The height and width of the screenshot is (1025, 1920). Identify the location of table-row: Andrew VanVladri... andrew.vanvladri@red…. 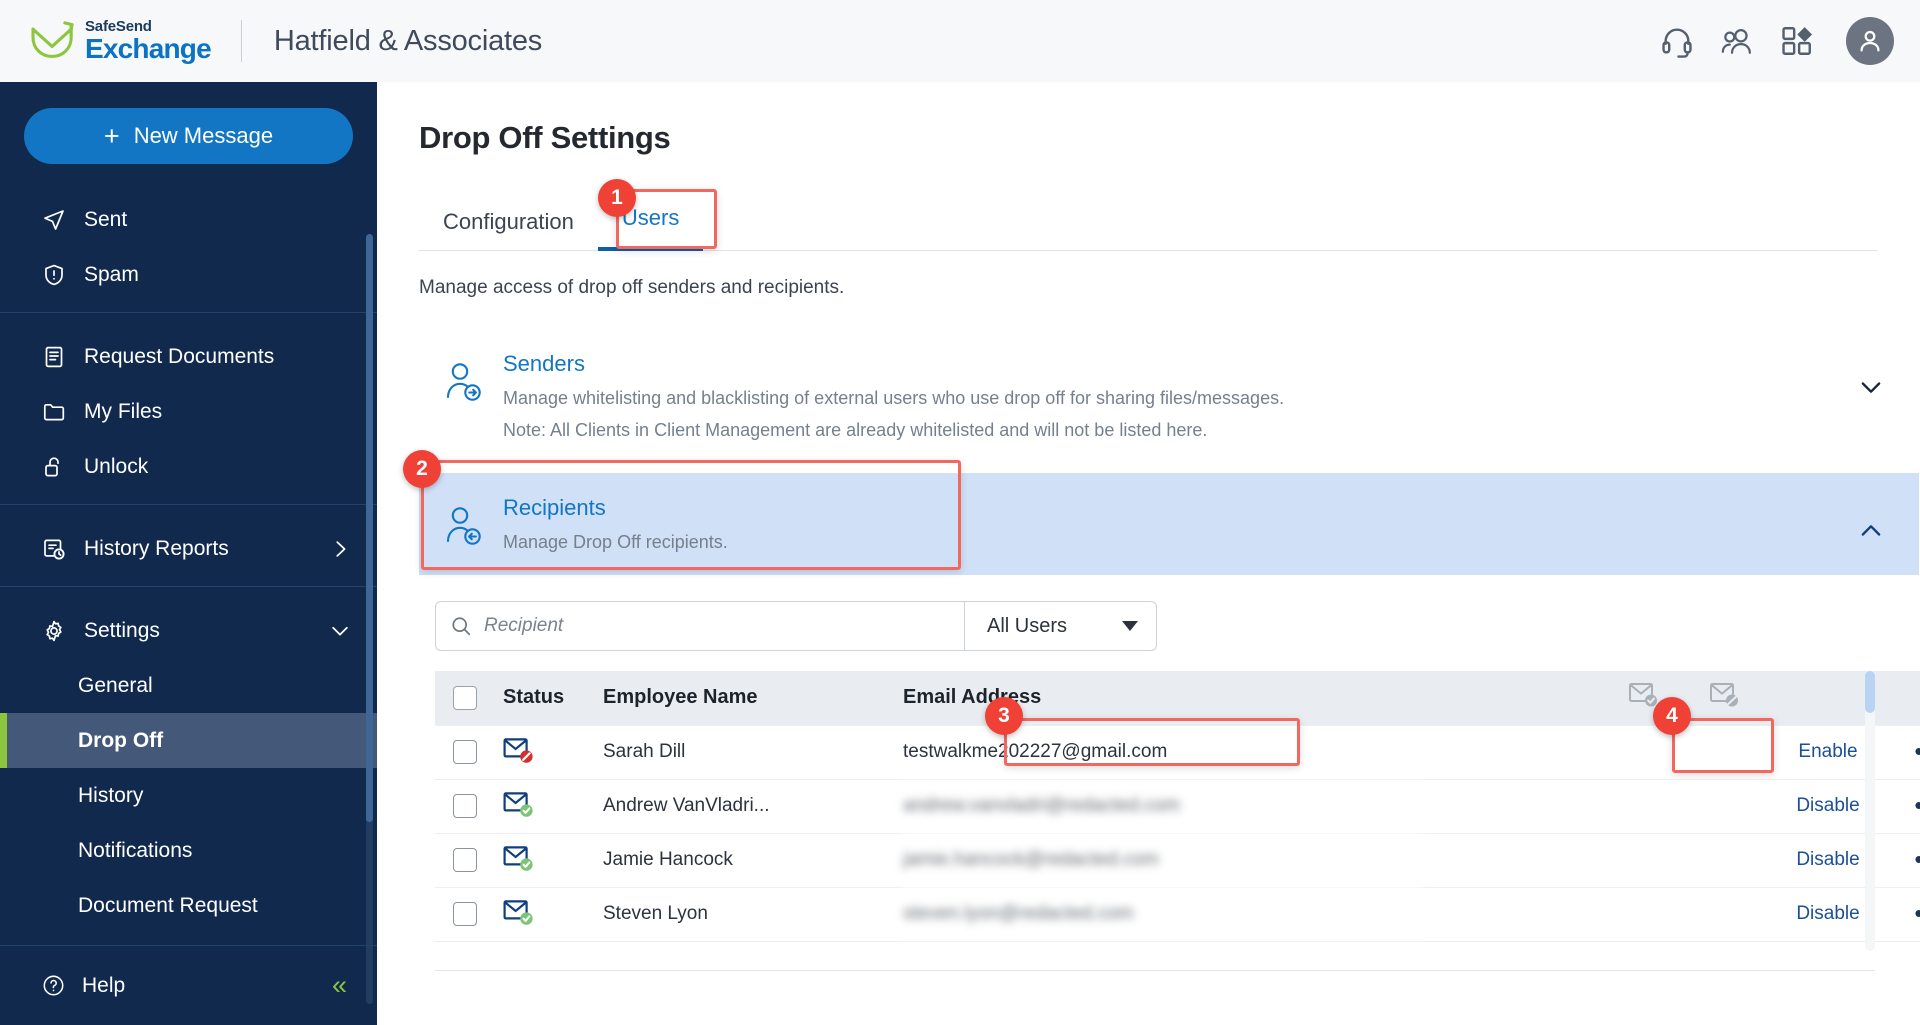
(1177, 806).